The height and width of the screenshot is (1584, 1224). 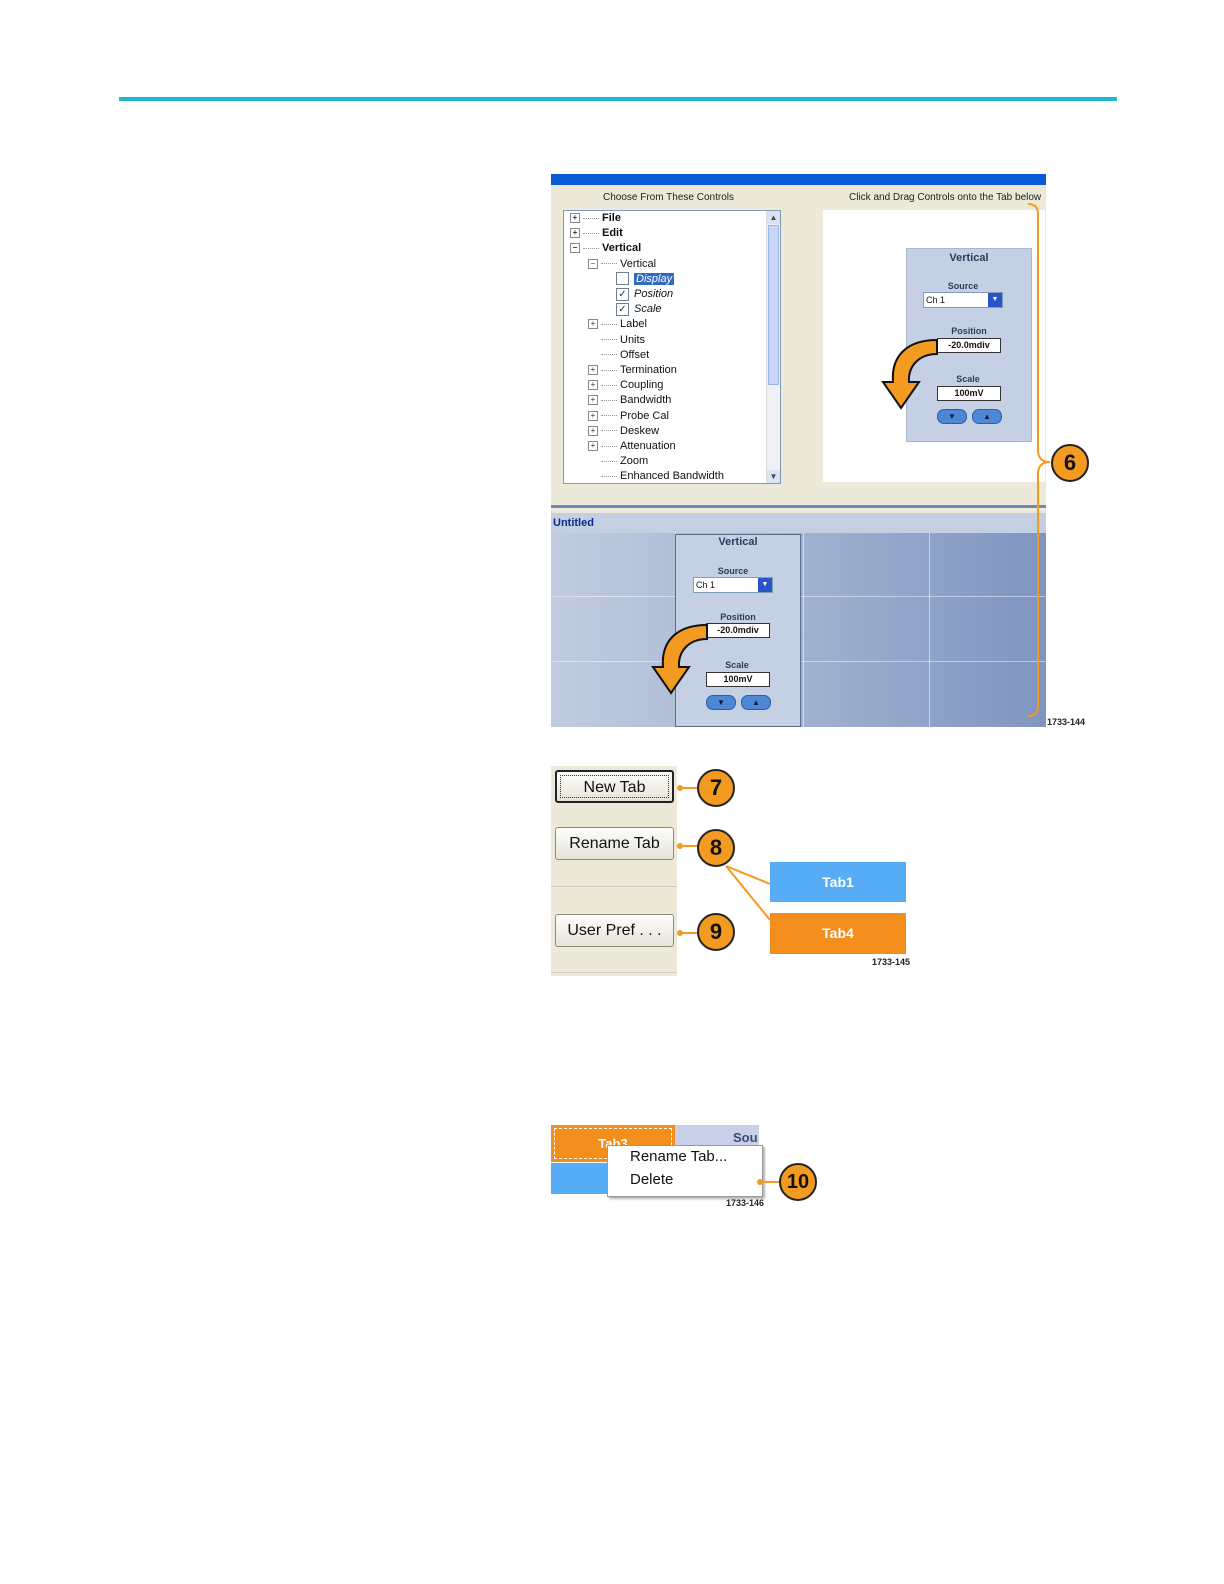 I want to click on user-pref-label: User Pref . . ., so click(x=614, y=930).